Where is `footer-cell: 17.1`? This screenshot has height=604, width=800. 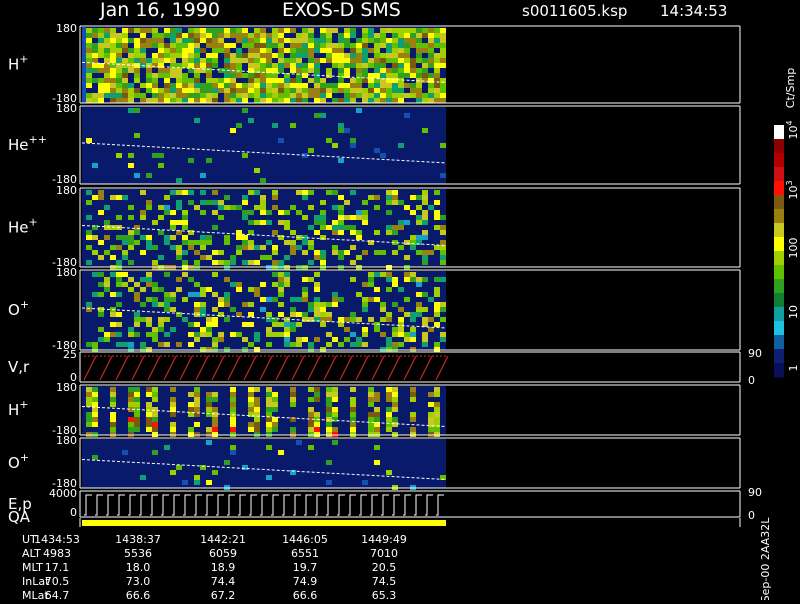
footer-cell: 17.1 is located at coordinates (57, 567).